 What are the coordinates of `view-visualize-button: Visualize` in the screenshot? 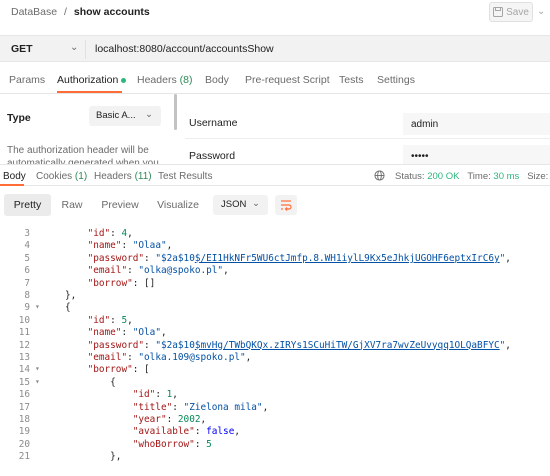 It's located at (178, 205).